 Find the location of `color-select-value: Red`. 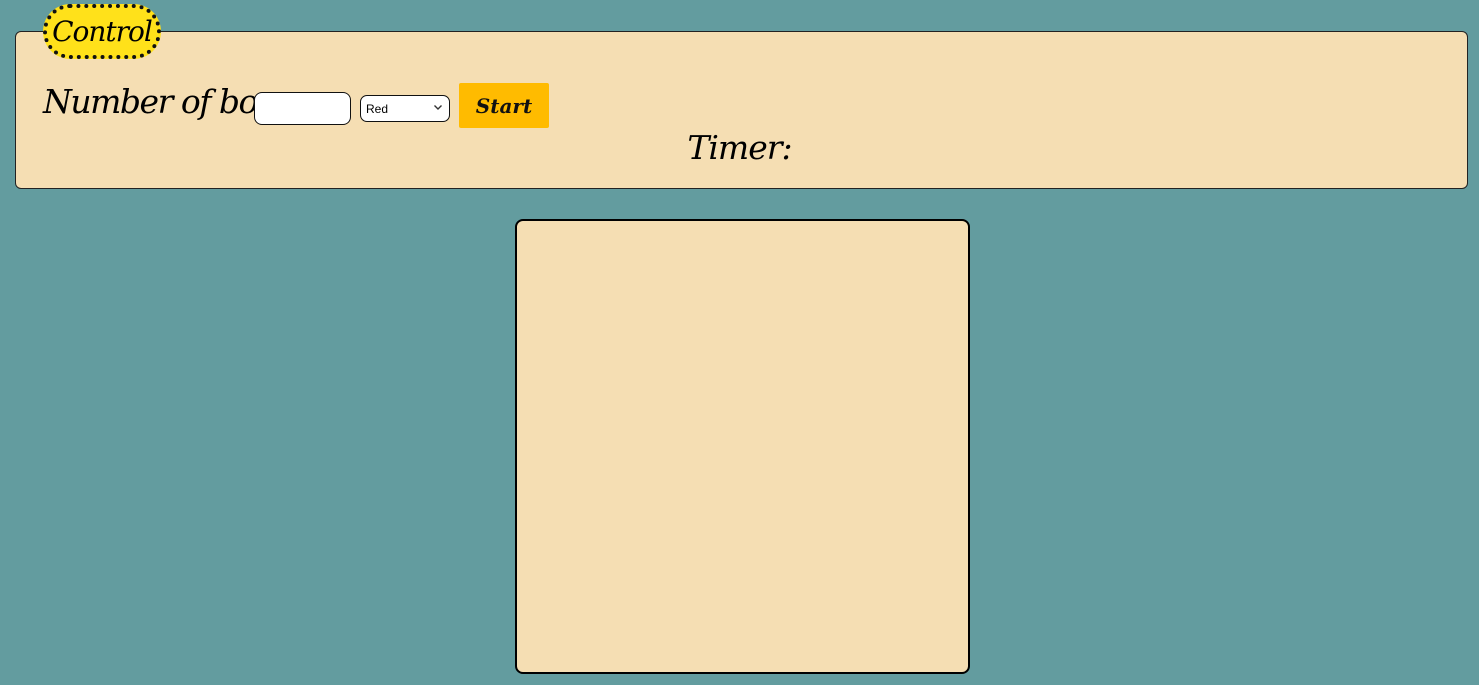

color-select-value: Red is located at coordinates (377, 108).